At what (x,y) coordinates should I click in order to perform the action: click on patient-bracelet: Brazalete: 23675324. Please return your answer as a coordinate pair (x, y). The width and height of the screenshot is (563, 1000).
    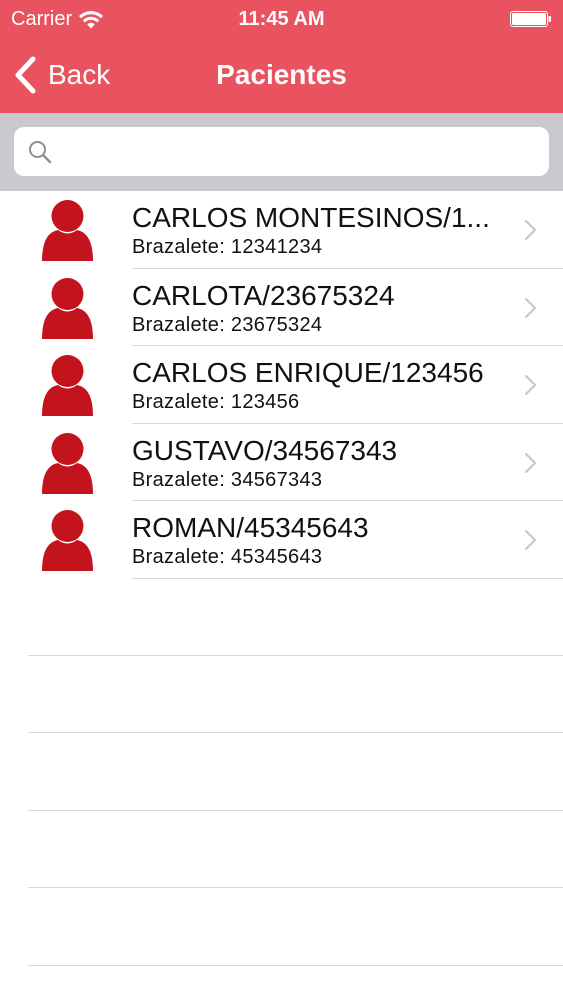
    Looking at the image, I should click on (227, 324).